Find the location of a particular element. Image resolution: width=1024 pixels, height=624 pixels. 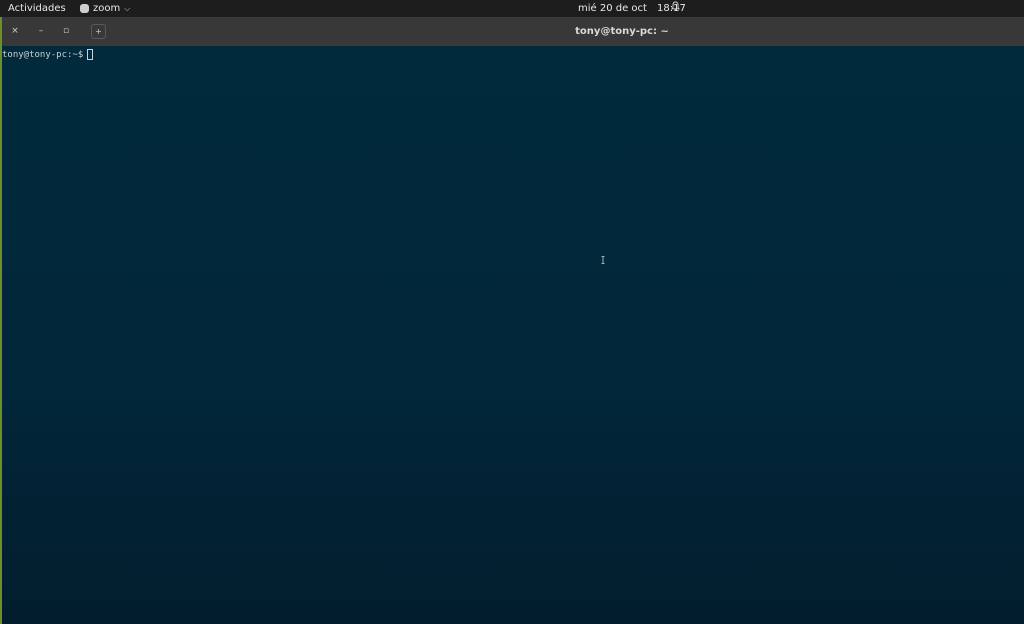

text-cursor is located at coordinates (90, 54).